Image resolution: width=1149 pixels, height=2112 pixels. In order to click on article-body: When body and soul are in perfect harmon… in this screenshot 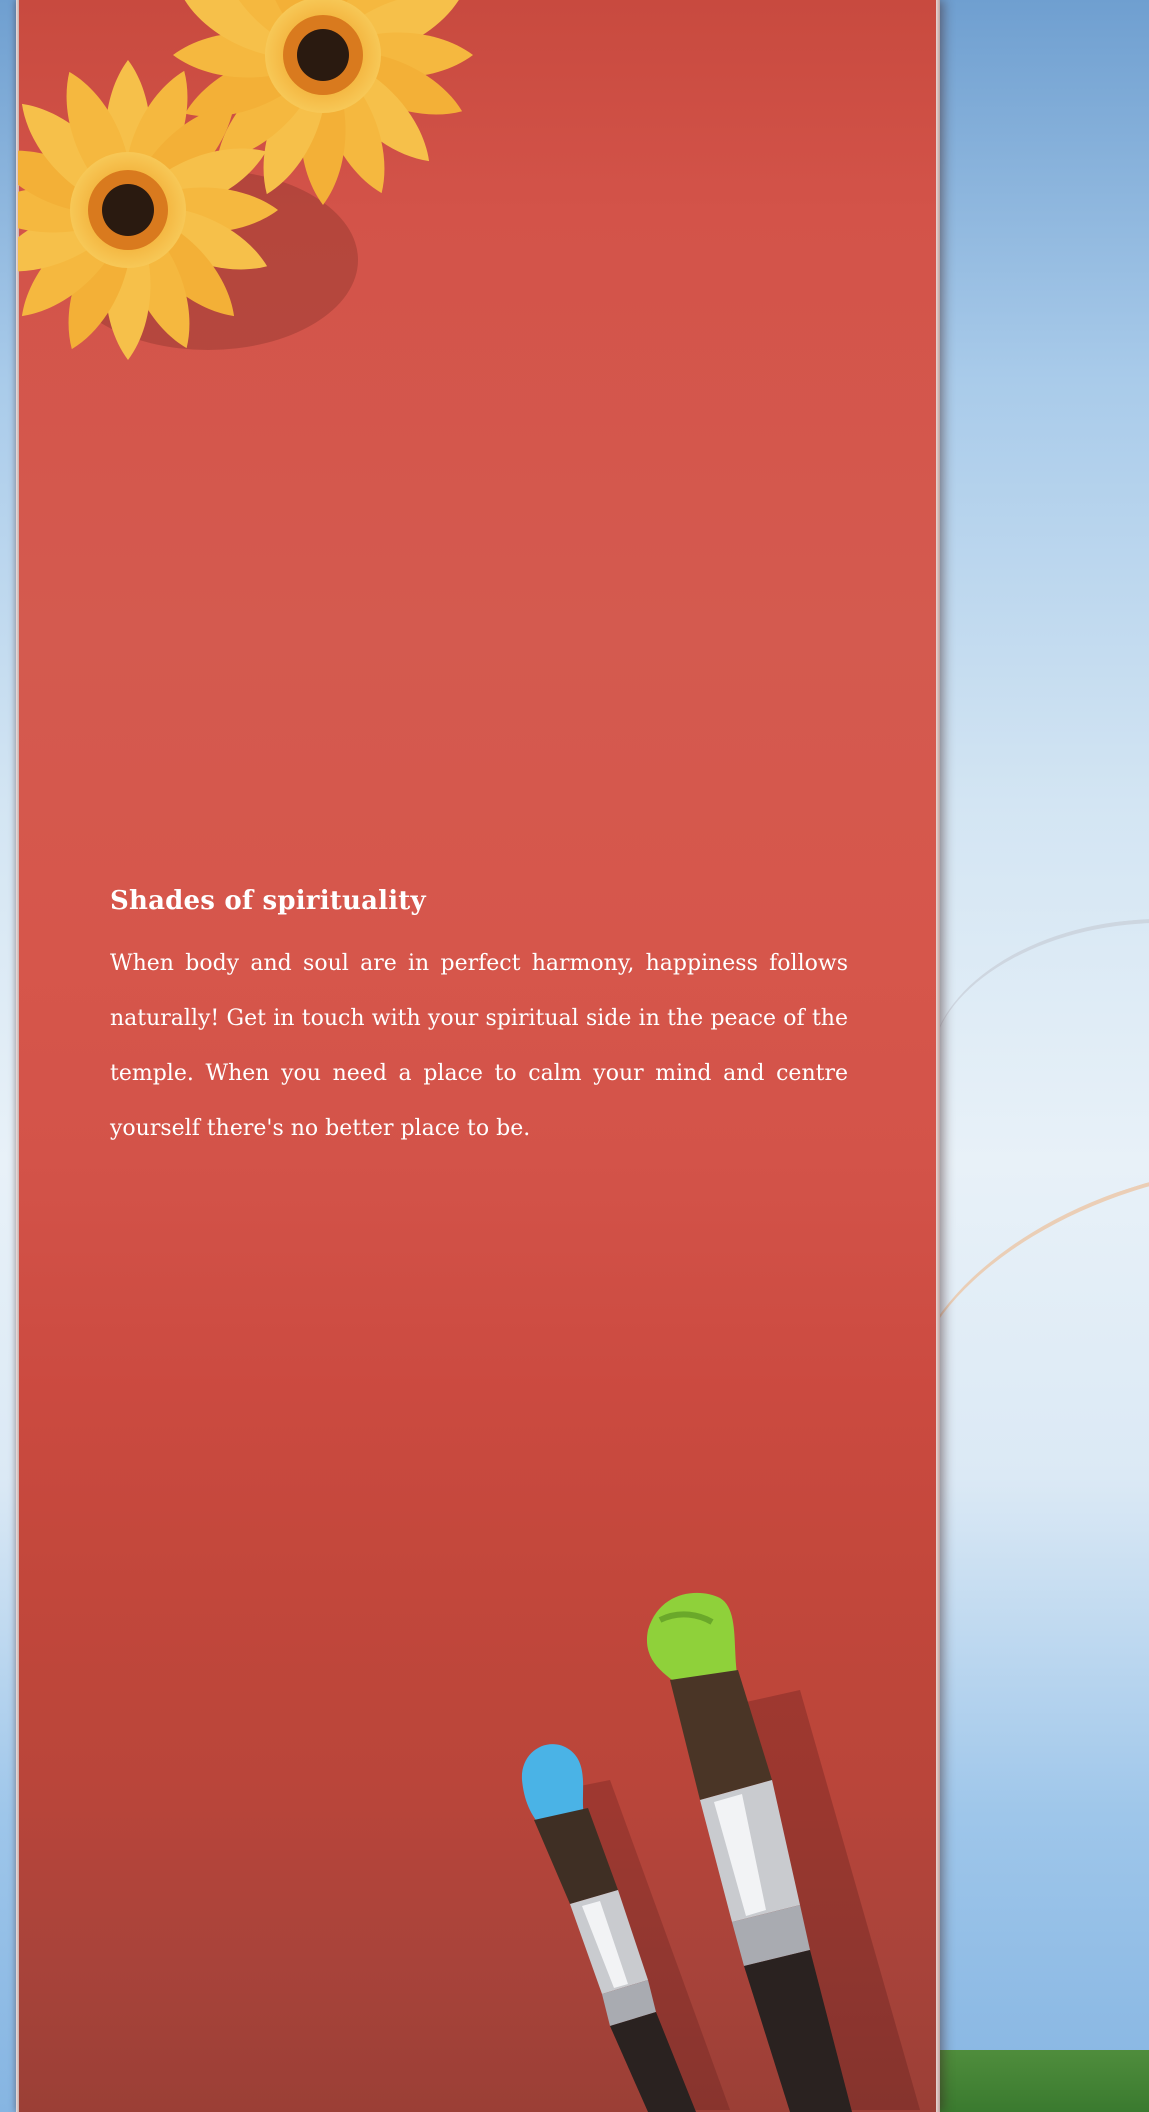, I will do `click(479, 1046)`.